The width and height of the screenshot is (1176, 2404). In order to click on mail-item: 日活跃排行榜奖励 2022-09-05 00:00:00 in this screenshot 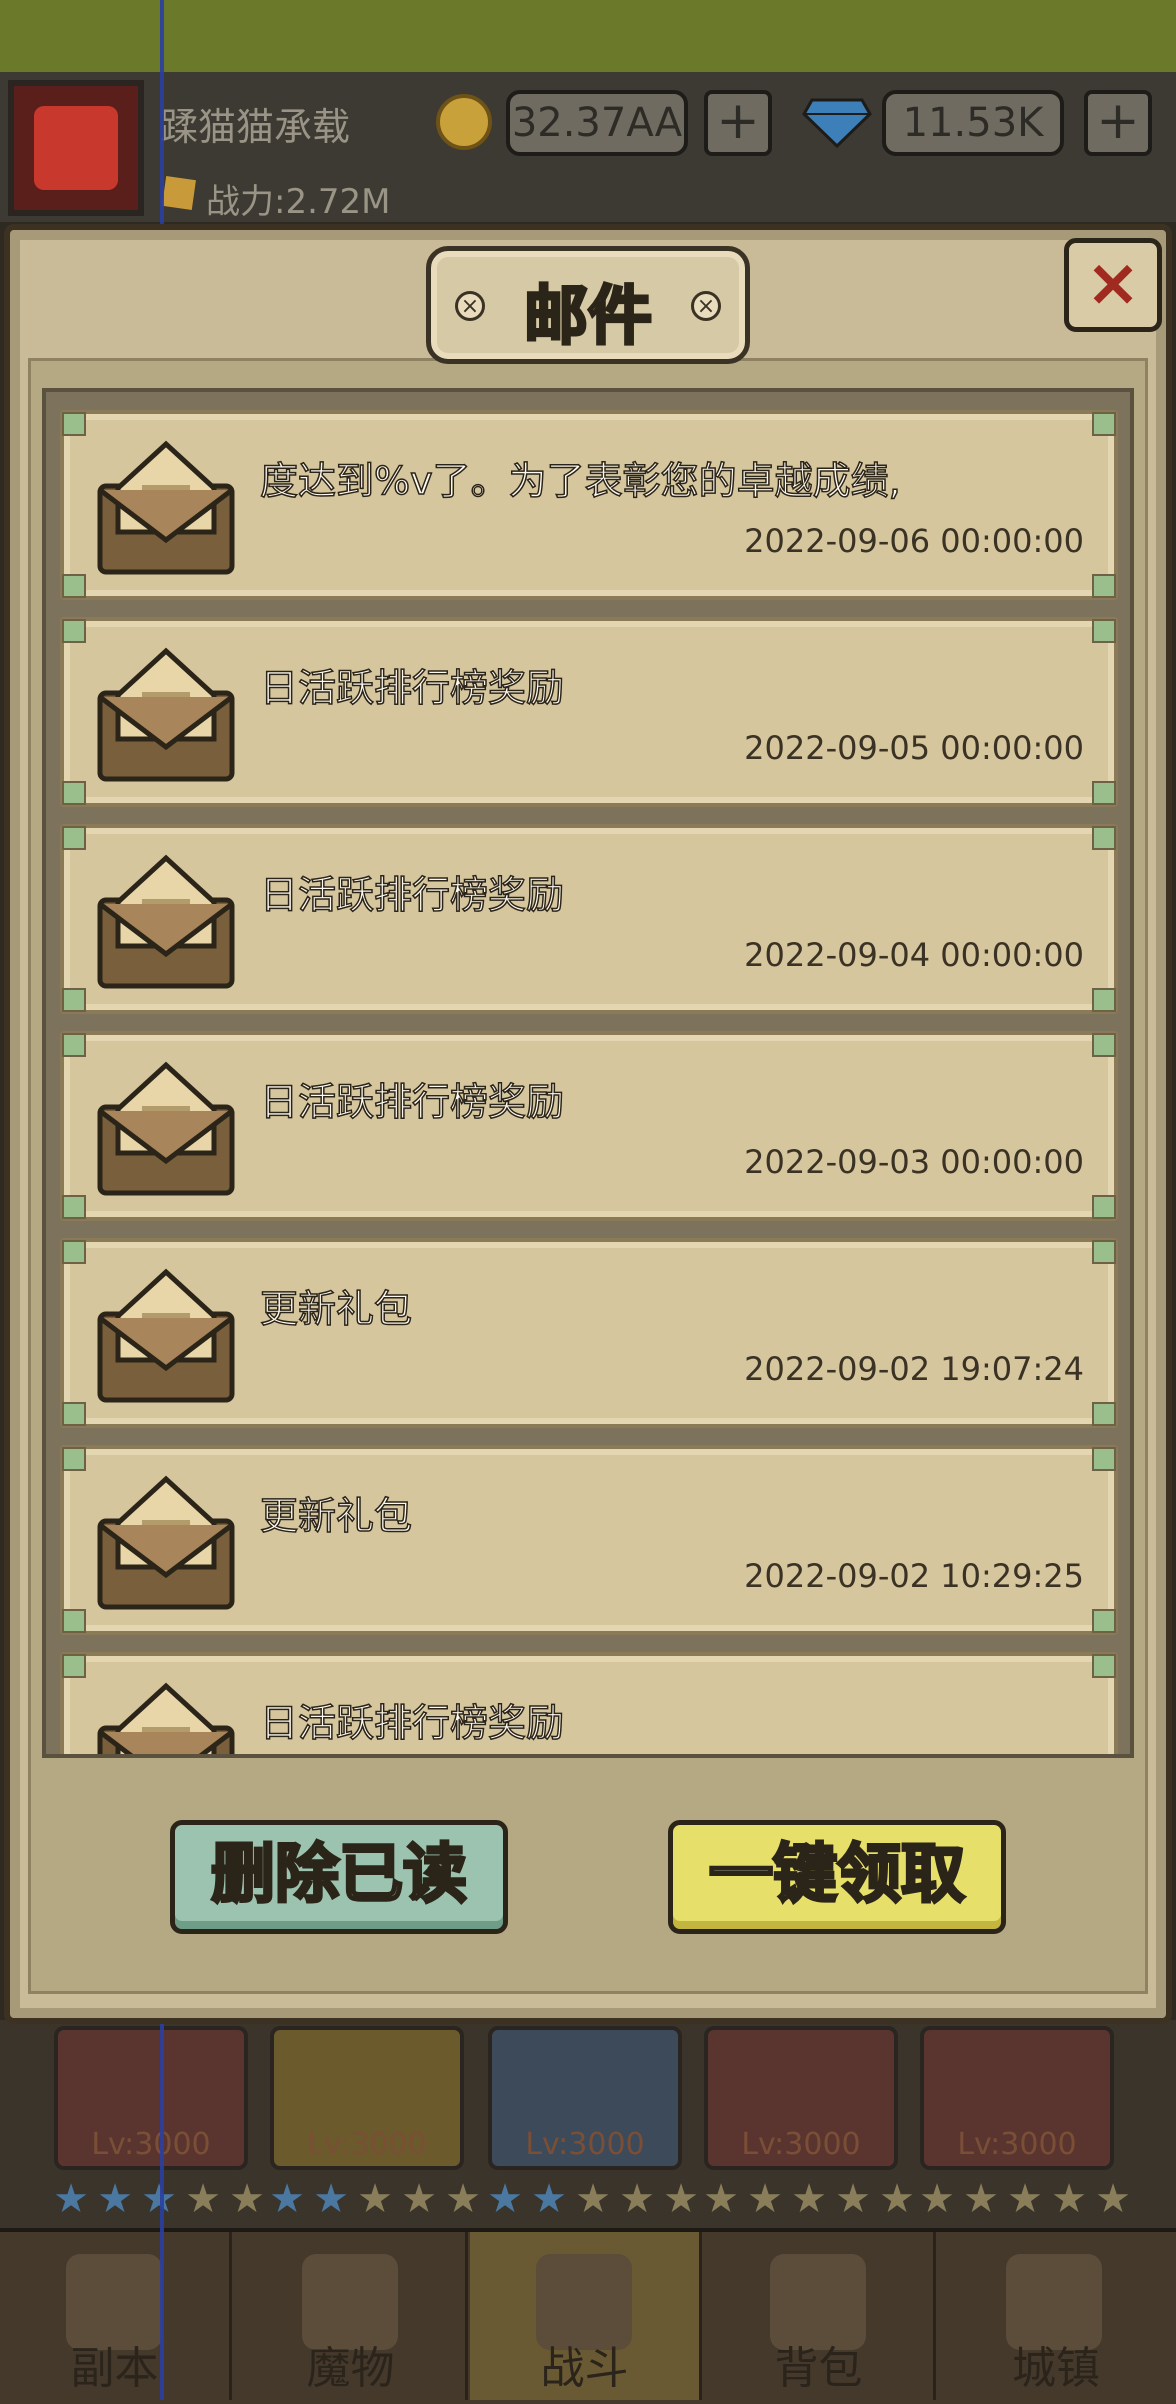, I will do `click(589, 712)`.